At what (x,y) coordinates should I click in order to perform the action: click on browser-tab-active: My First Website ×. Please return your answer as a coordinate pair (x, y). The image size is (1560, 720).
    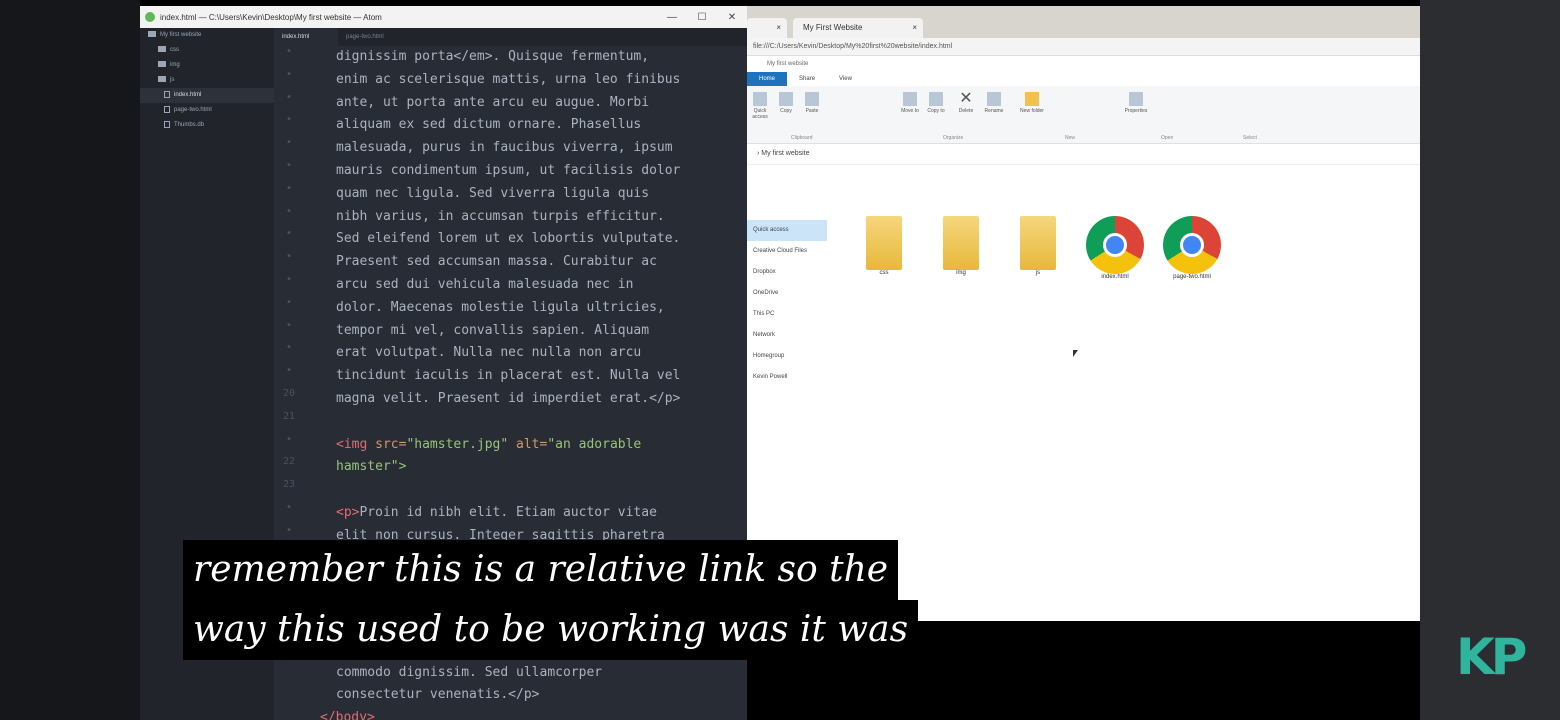
    Looking at the image, I should click on (858, 28).